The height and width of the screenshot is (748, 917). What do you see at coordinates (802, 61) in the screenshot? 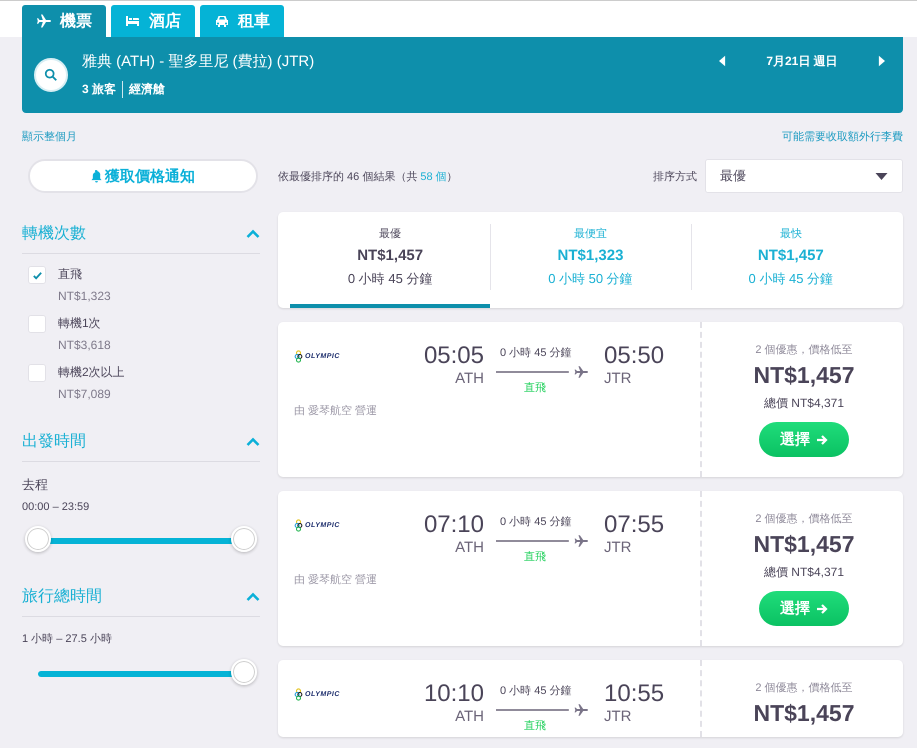
I see `travel-date: 7月21日 週日` at bounding box center [802, 61].